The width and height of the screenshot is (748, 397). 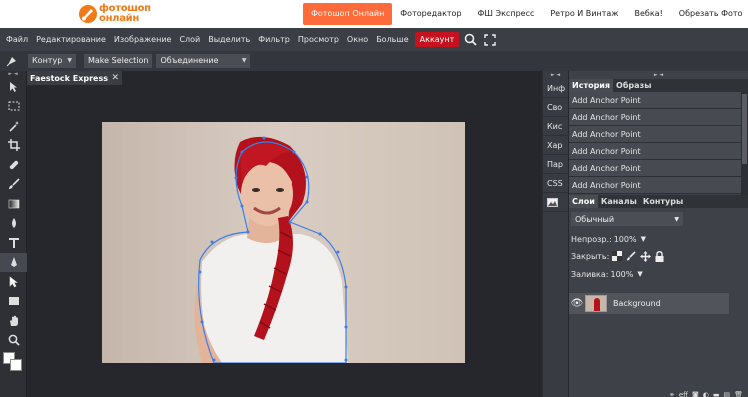 I want to click on history-scrollbar, so click(x=744, y=143).